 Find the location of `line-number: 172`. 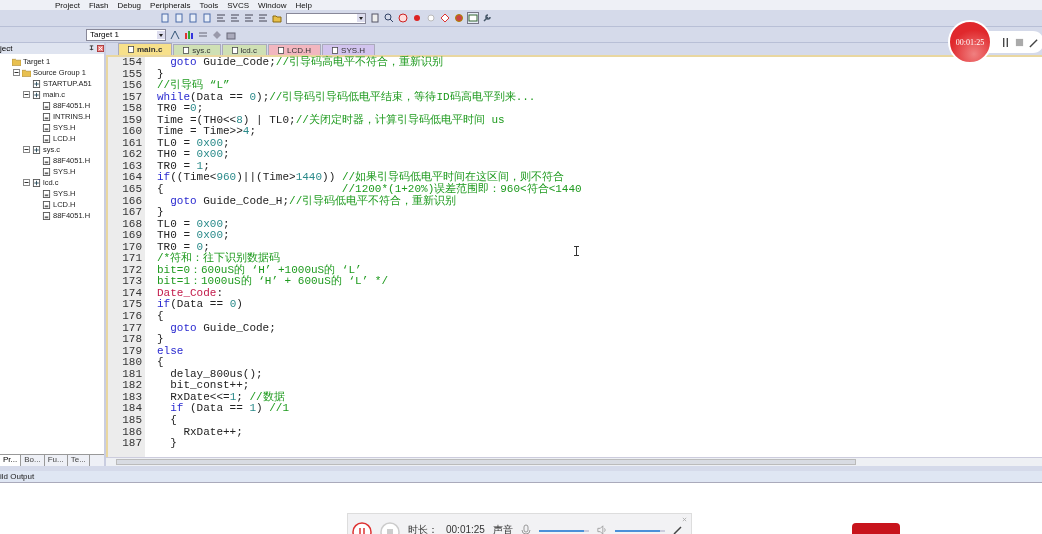

line-number: 172 is located at coordinates (131, 270).